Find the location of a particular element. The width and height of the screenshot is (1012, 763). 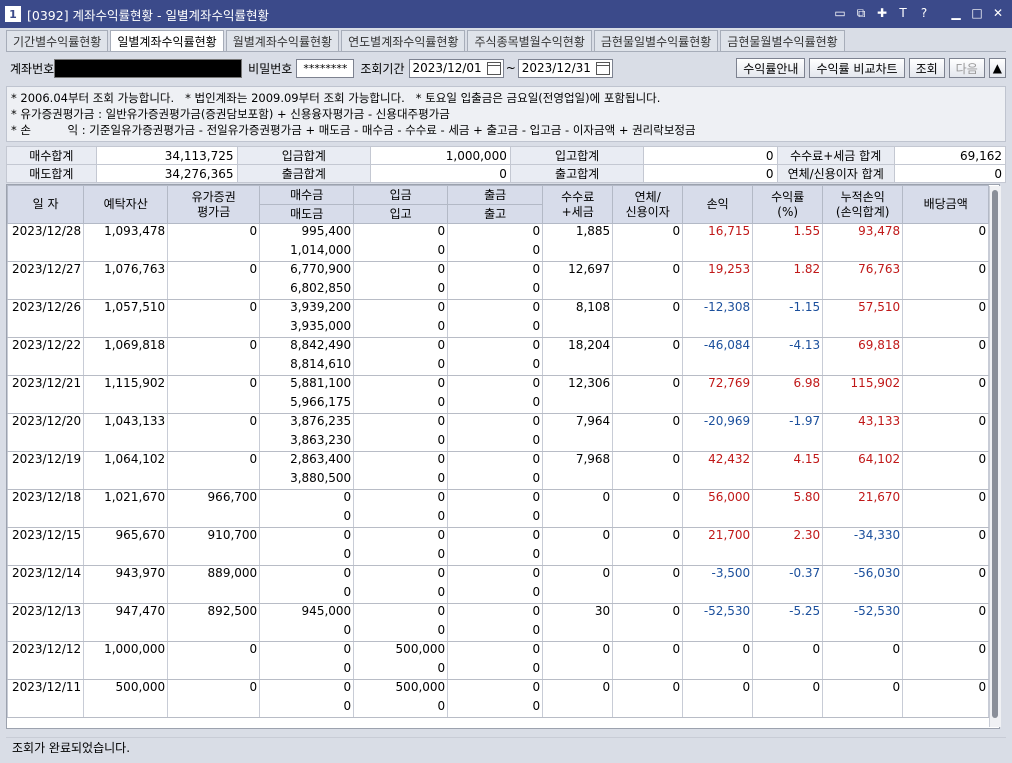

tab-period-return: 기간별수익률현황 is located at coordinates (57, 40).